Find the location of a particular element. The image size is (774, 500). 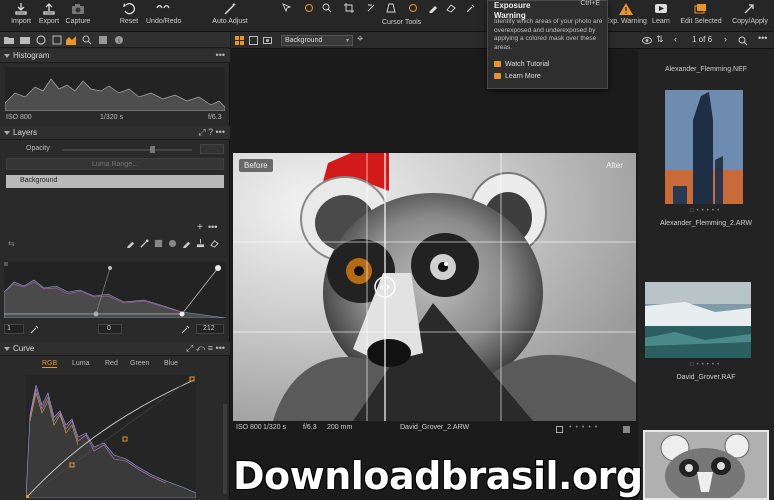

tab-red: Red is located at coordinates (111, 363).